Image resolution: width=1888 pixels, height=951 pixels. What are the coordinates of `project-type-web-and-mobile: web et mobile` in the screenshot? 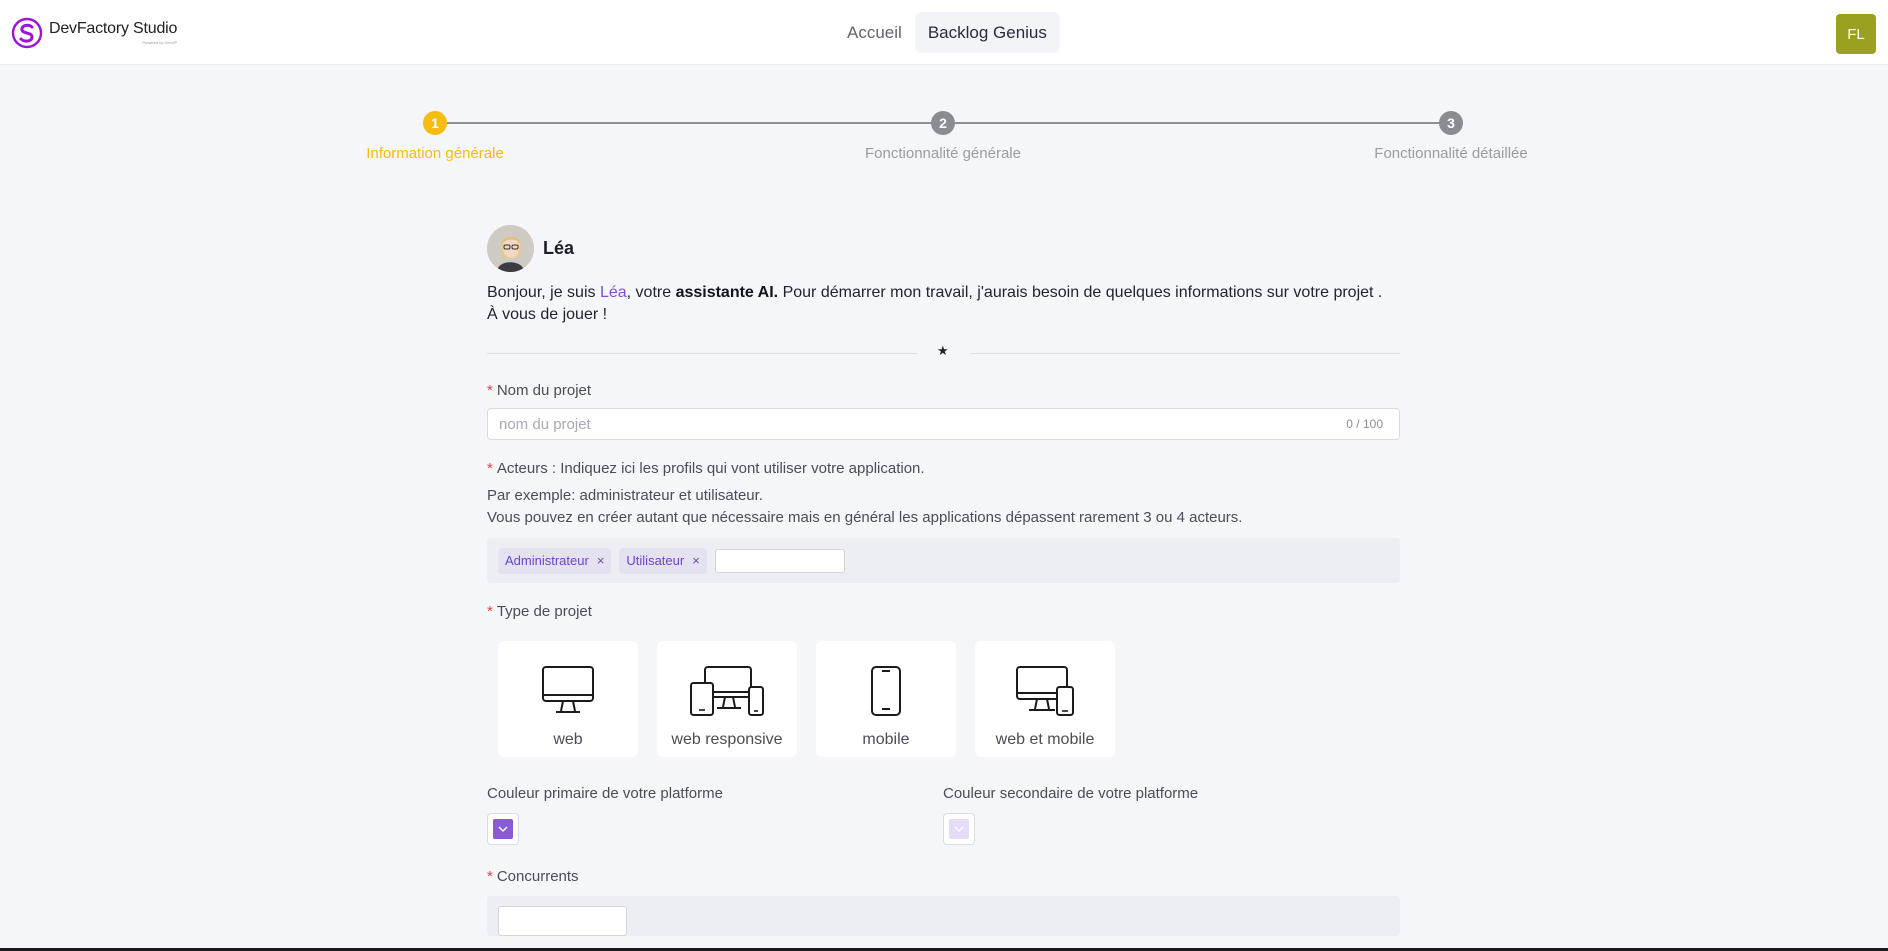 It's located at (1045, 699).